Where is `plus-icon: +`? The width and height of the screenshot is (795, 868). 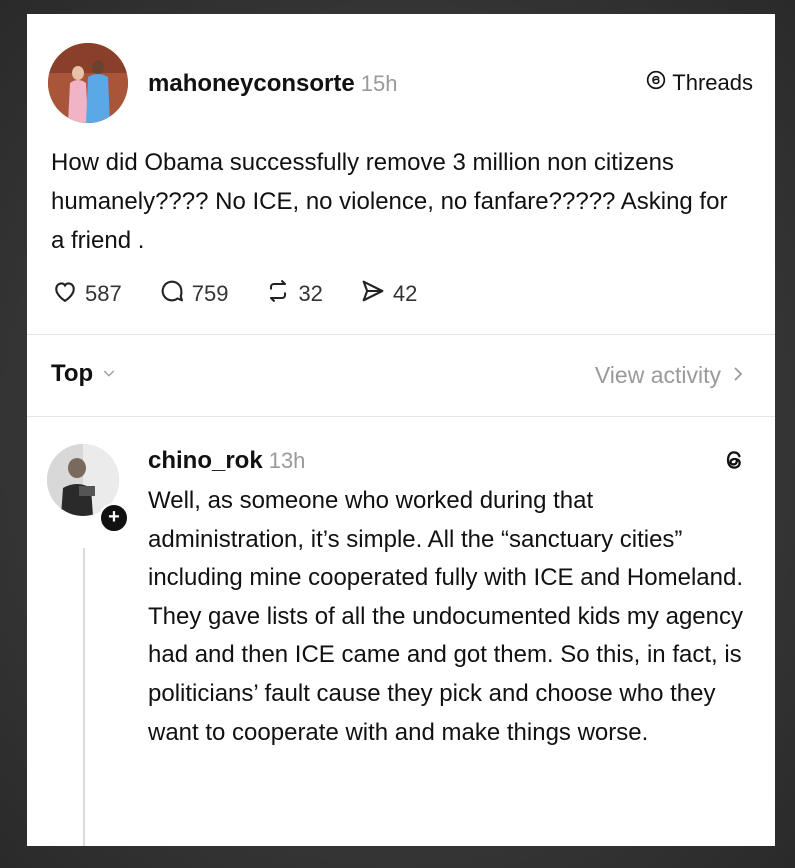 plus-icon: + is located at coordinates (114, 518).